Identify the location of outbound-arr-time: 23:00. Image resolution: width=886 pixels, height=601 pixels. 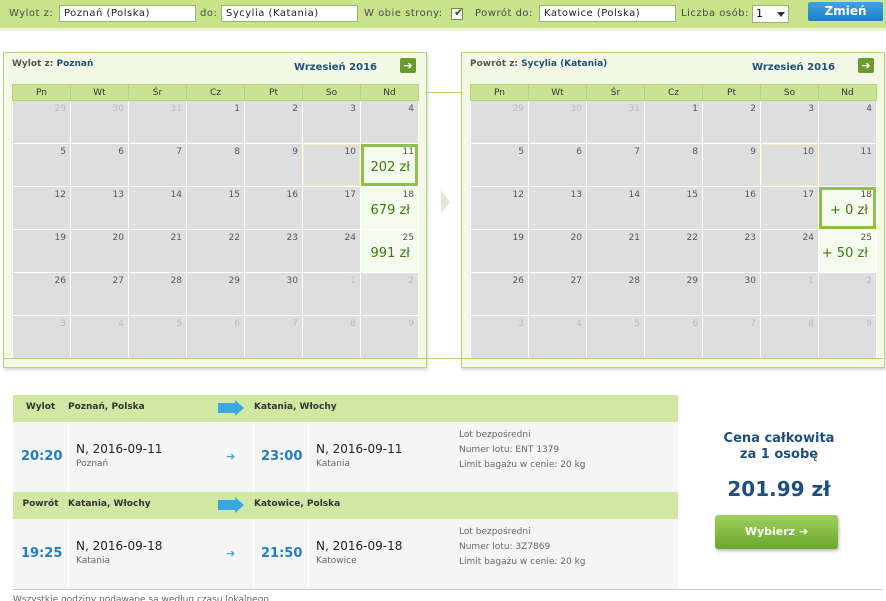
(282, 456).